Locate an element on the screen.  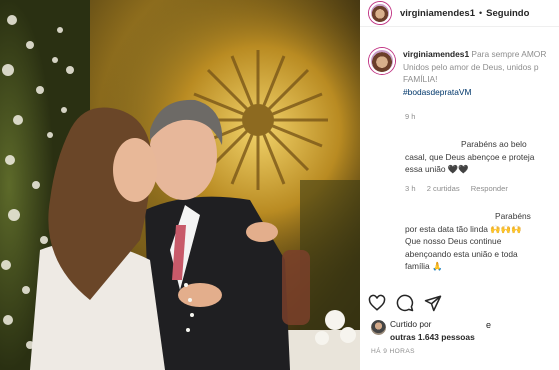
comment-line: por esta data tão linda 🙌🙌🙌 is located at coordinates (463, 228).